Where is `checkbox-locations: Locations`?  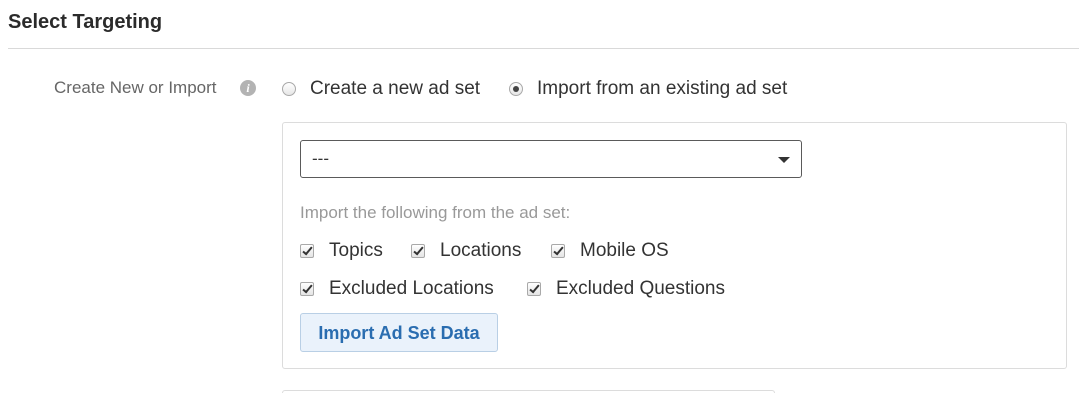
checkbox-locations: Locations is located at coordinates (466, 251).